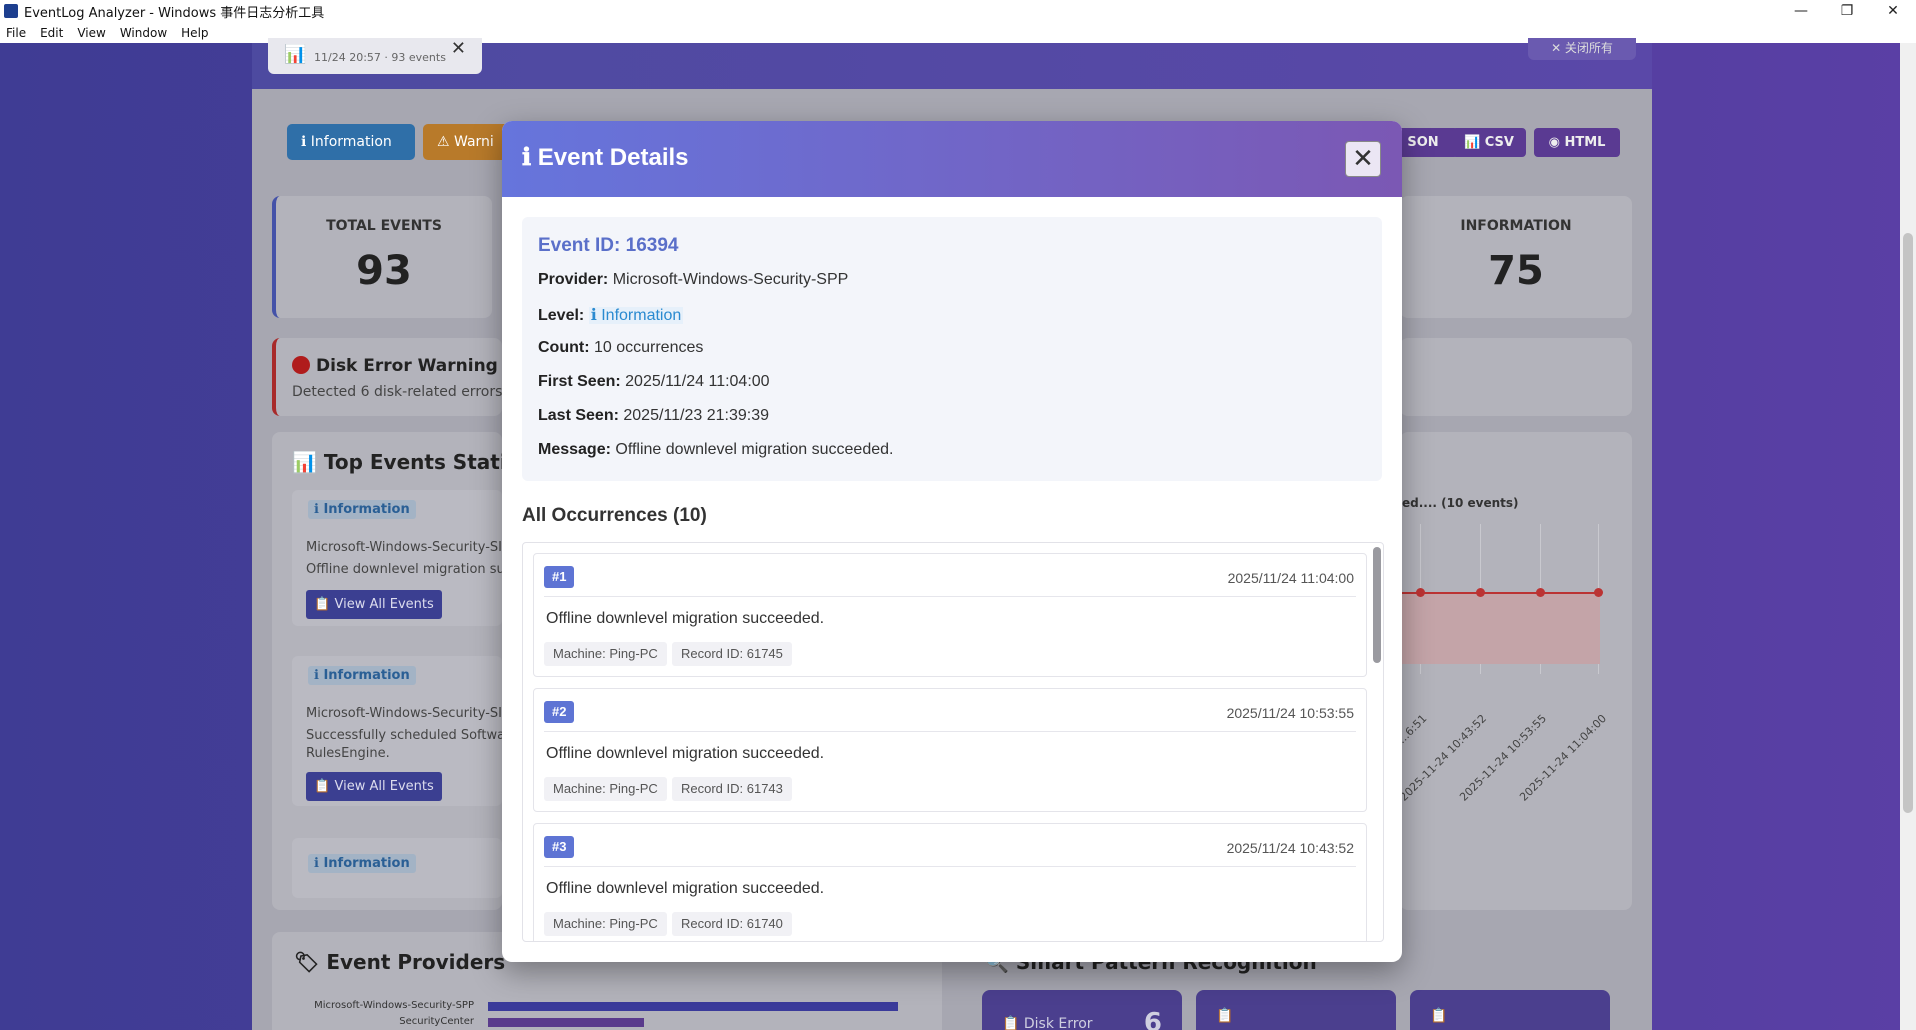 This screenshot has height=1030, width=1916. What do you see at coordinates (468, 142) in the screenshot?
I see `filter-warning-button: ⚠ Warni` at bounding box center [468, 142].